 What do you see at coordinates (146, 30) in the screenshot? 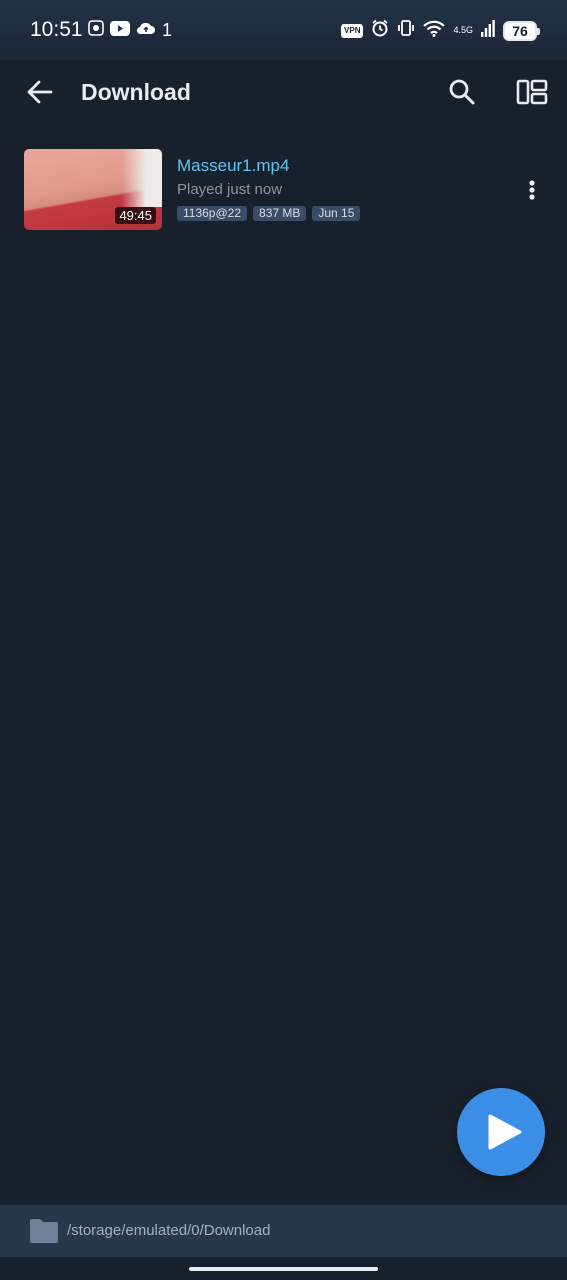
I see `cloud-upload-icon` at bounding box center [146, 30].